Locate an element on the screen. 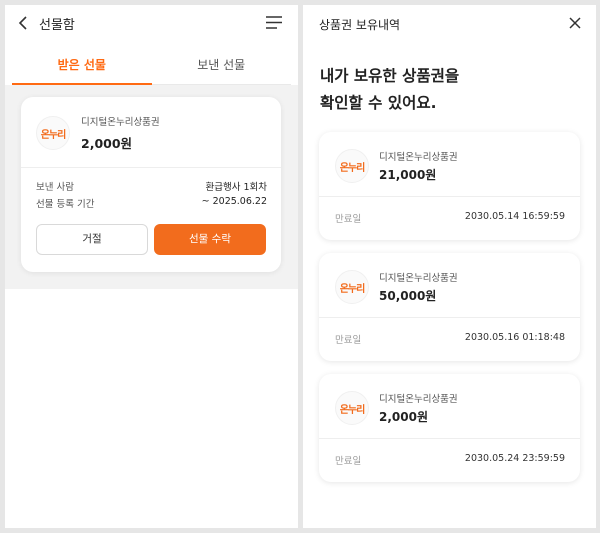  page-title: 상품권 보유내역 is located at coordinates (360, 25).